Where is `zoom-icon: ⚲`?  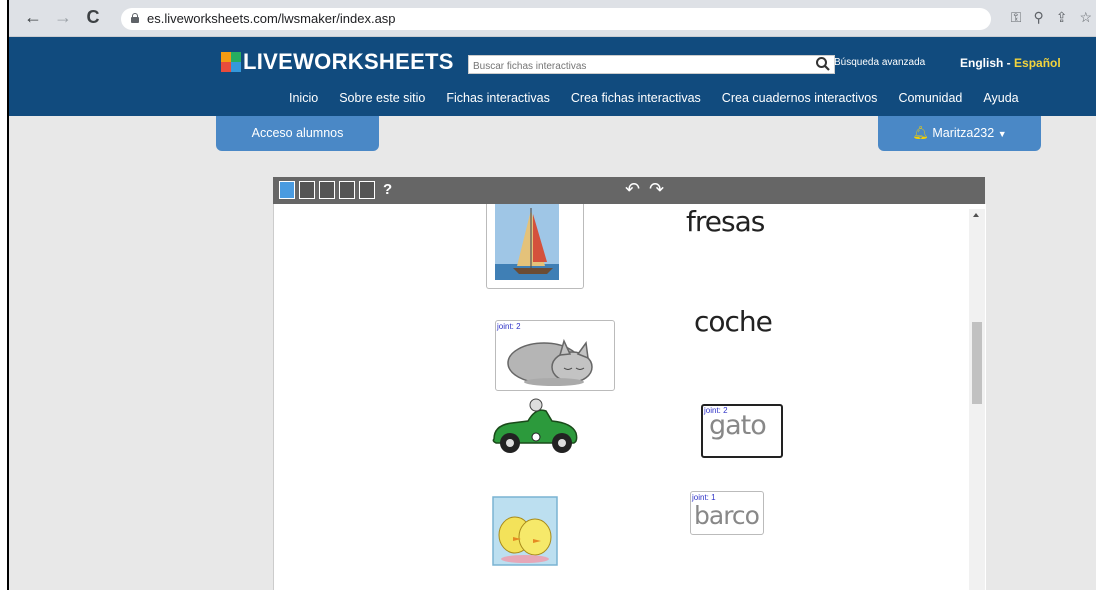
zoom-icon: ⚲ is located at coordinates (1038, 17).